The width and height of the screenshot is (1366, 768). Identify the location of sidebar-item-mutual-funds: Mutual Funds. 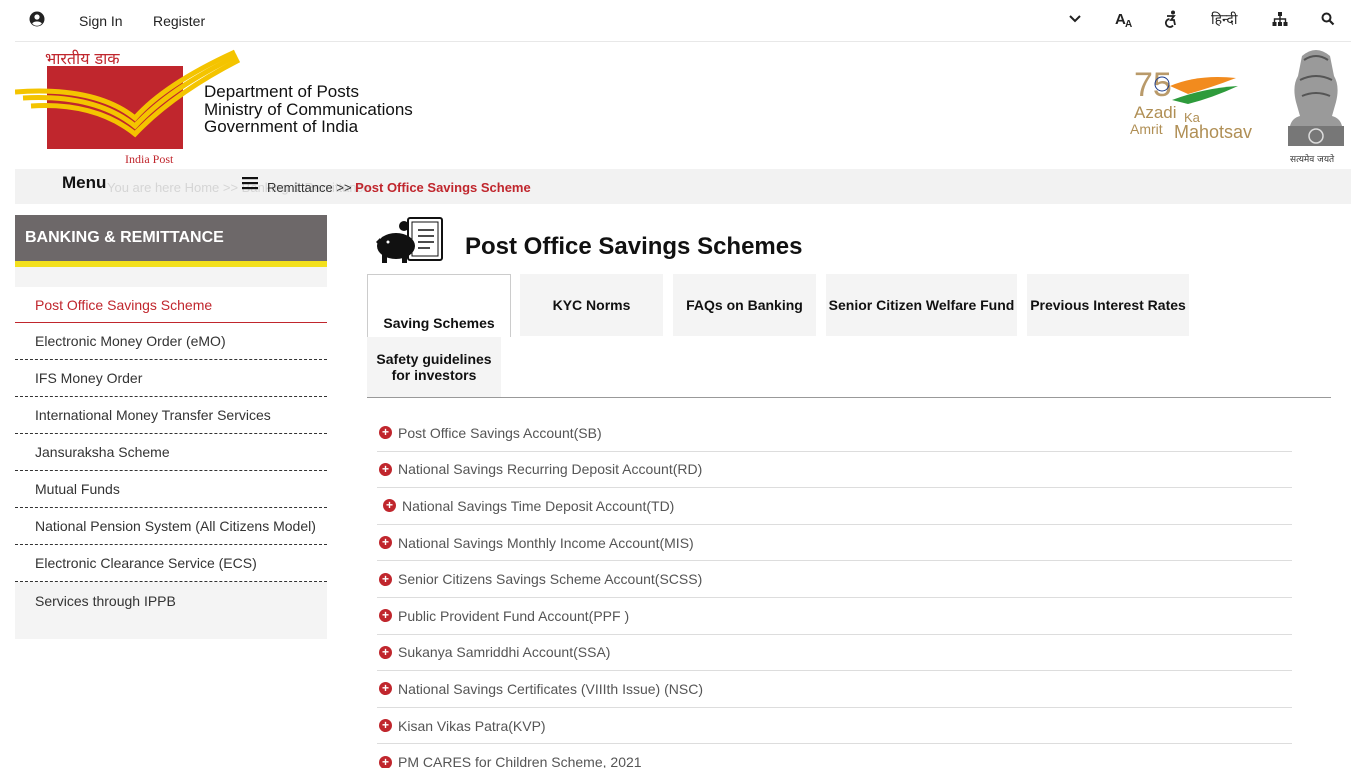
(171, 489).